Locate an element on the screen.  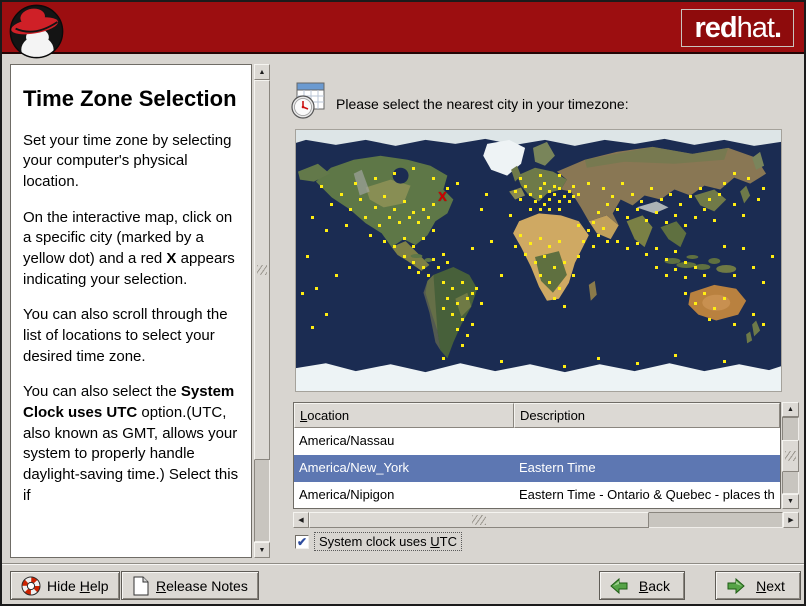
bottom-divider is located at coordinates (403, 564).